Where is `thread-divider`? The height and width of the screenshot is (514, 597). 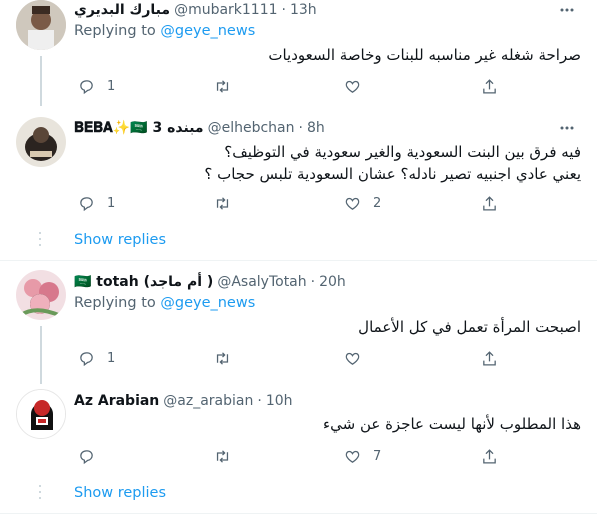 thread-divider is located at coordinates (298, 260).